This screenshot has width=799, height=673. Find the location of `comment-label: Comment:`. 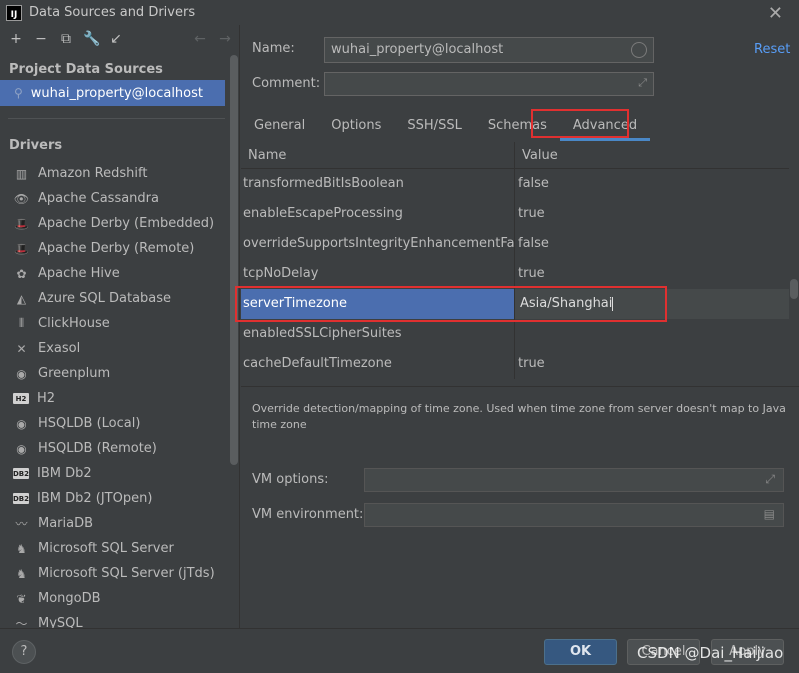

comment-label: Comment: is located at coordinates (286, 83).